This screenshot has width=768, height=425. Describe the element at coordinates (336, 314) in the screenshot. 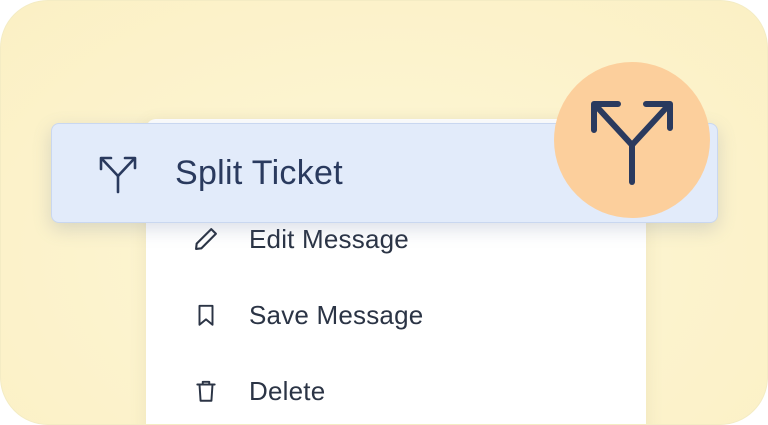

I see `menu-item-label: Save Message` at that location.